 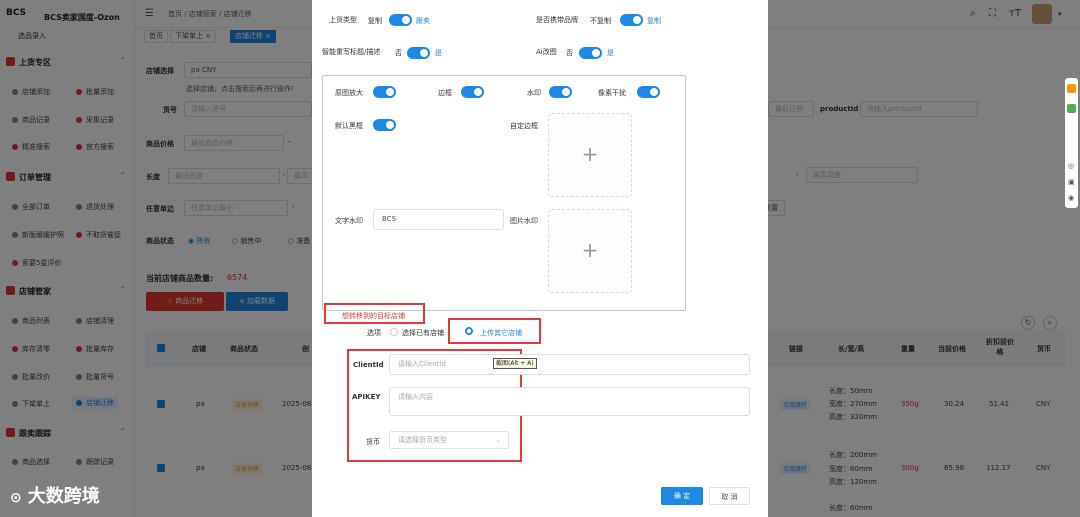 What do you see at coordinates (16, 498) in the screenshot?
I see `watermark-logo-icon: ⊙` at bounding box center [16, 498].